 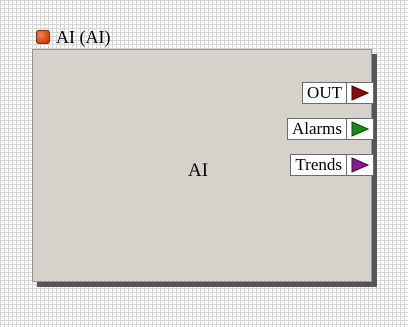 I want to click on block-label: AI, so click(x=198, y=170).